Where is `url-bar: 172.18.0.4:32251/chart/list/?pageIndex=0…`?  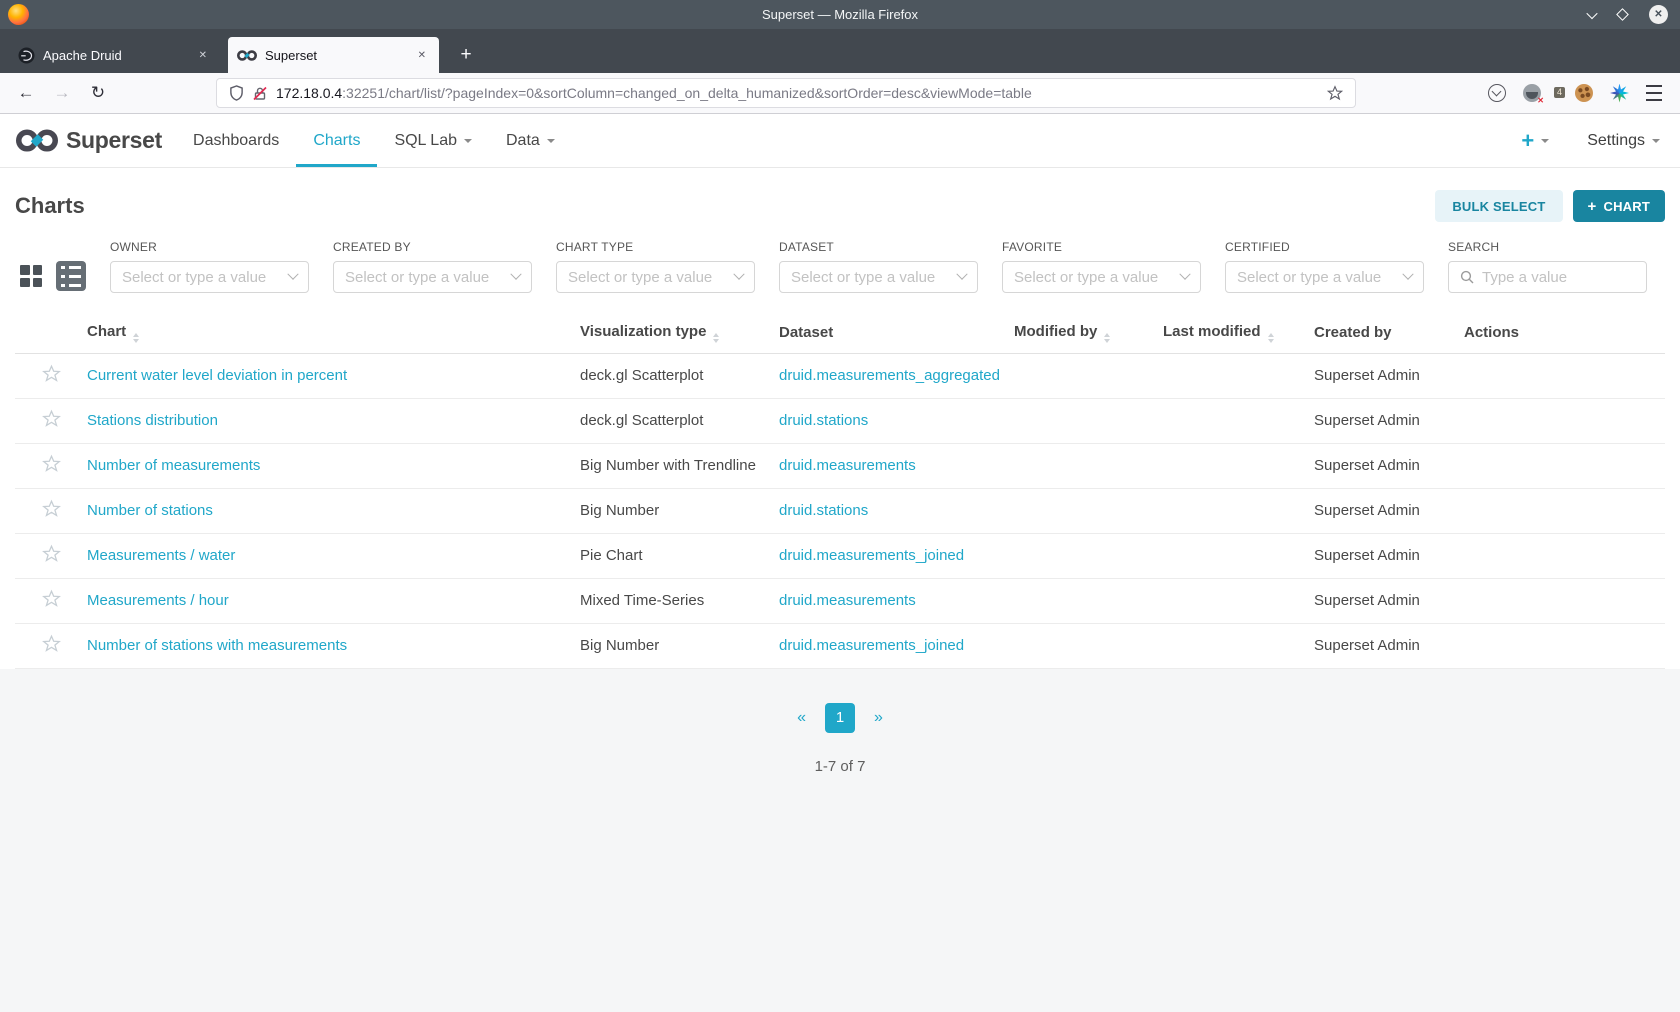
url-bar: 172.18.0.4:32251/chart/list/?pageIndex=0… is located at coordinates (786, 93).